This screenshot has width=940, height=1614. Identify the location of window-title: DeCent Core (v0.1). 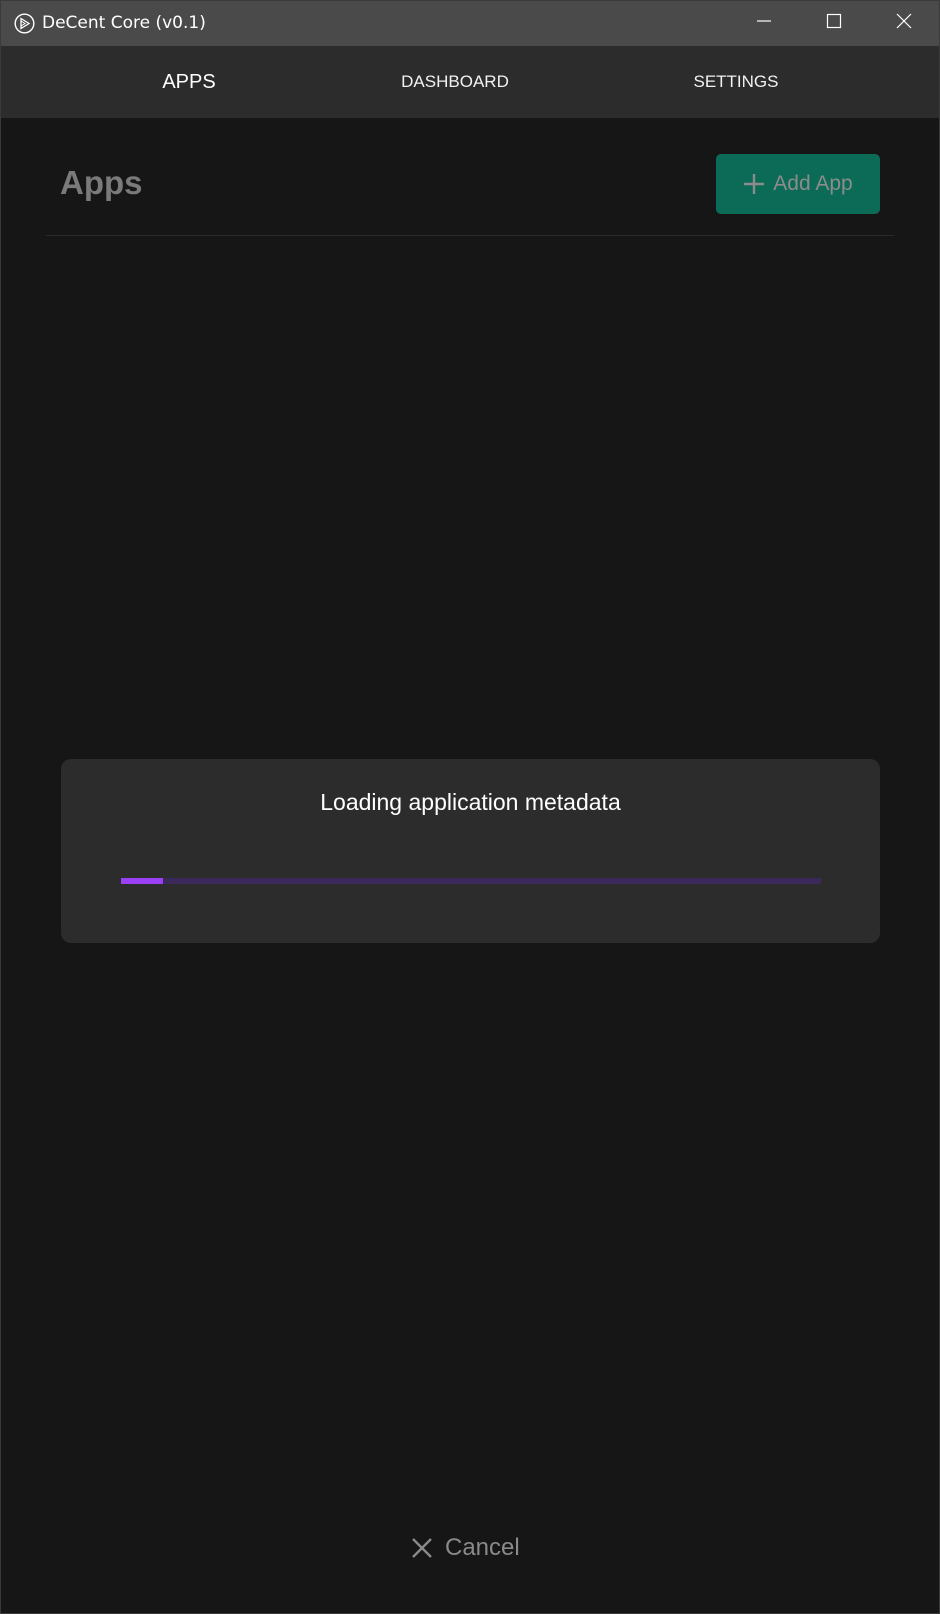
(124, 23).